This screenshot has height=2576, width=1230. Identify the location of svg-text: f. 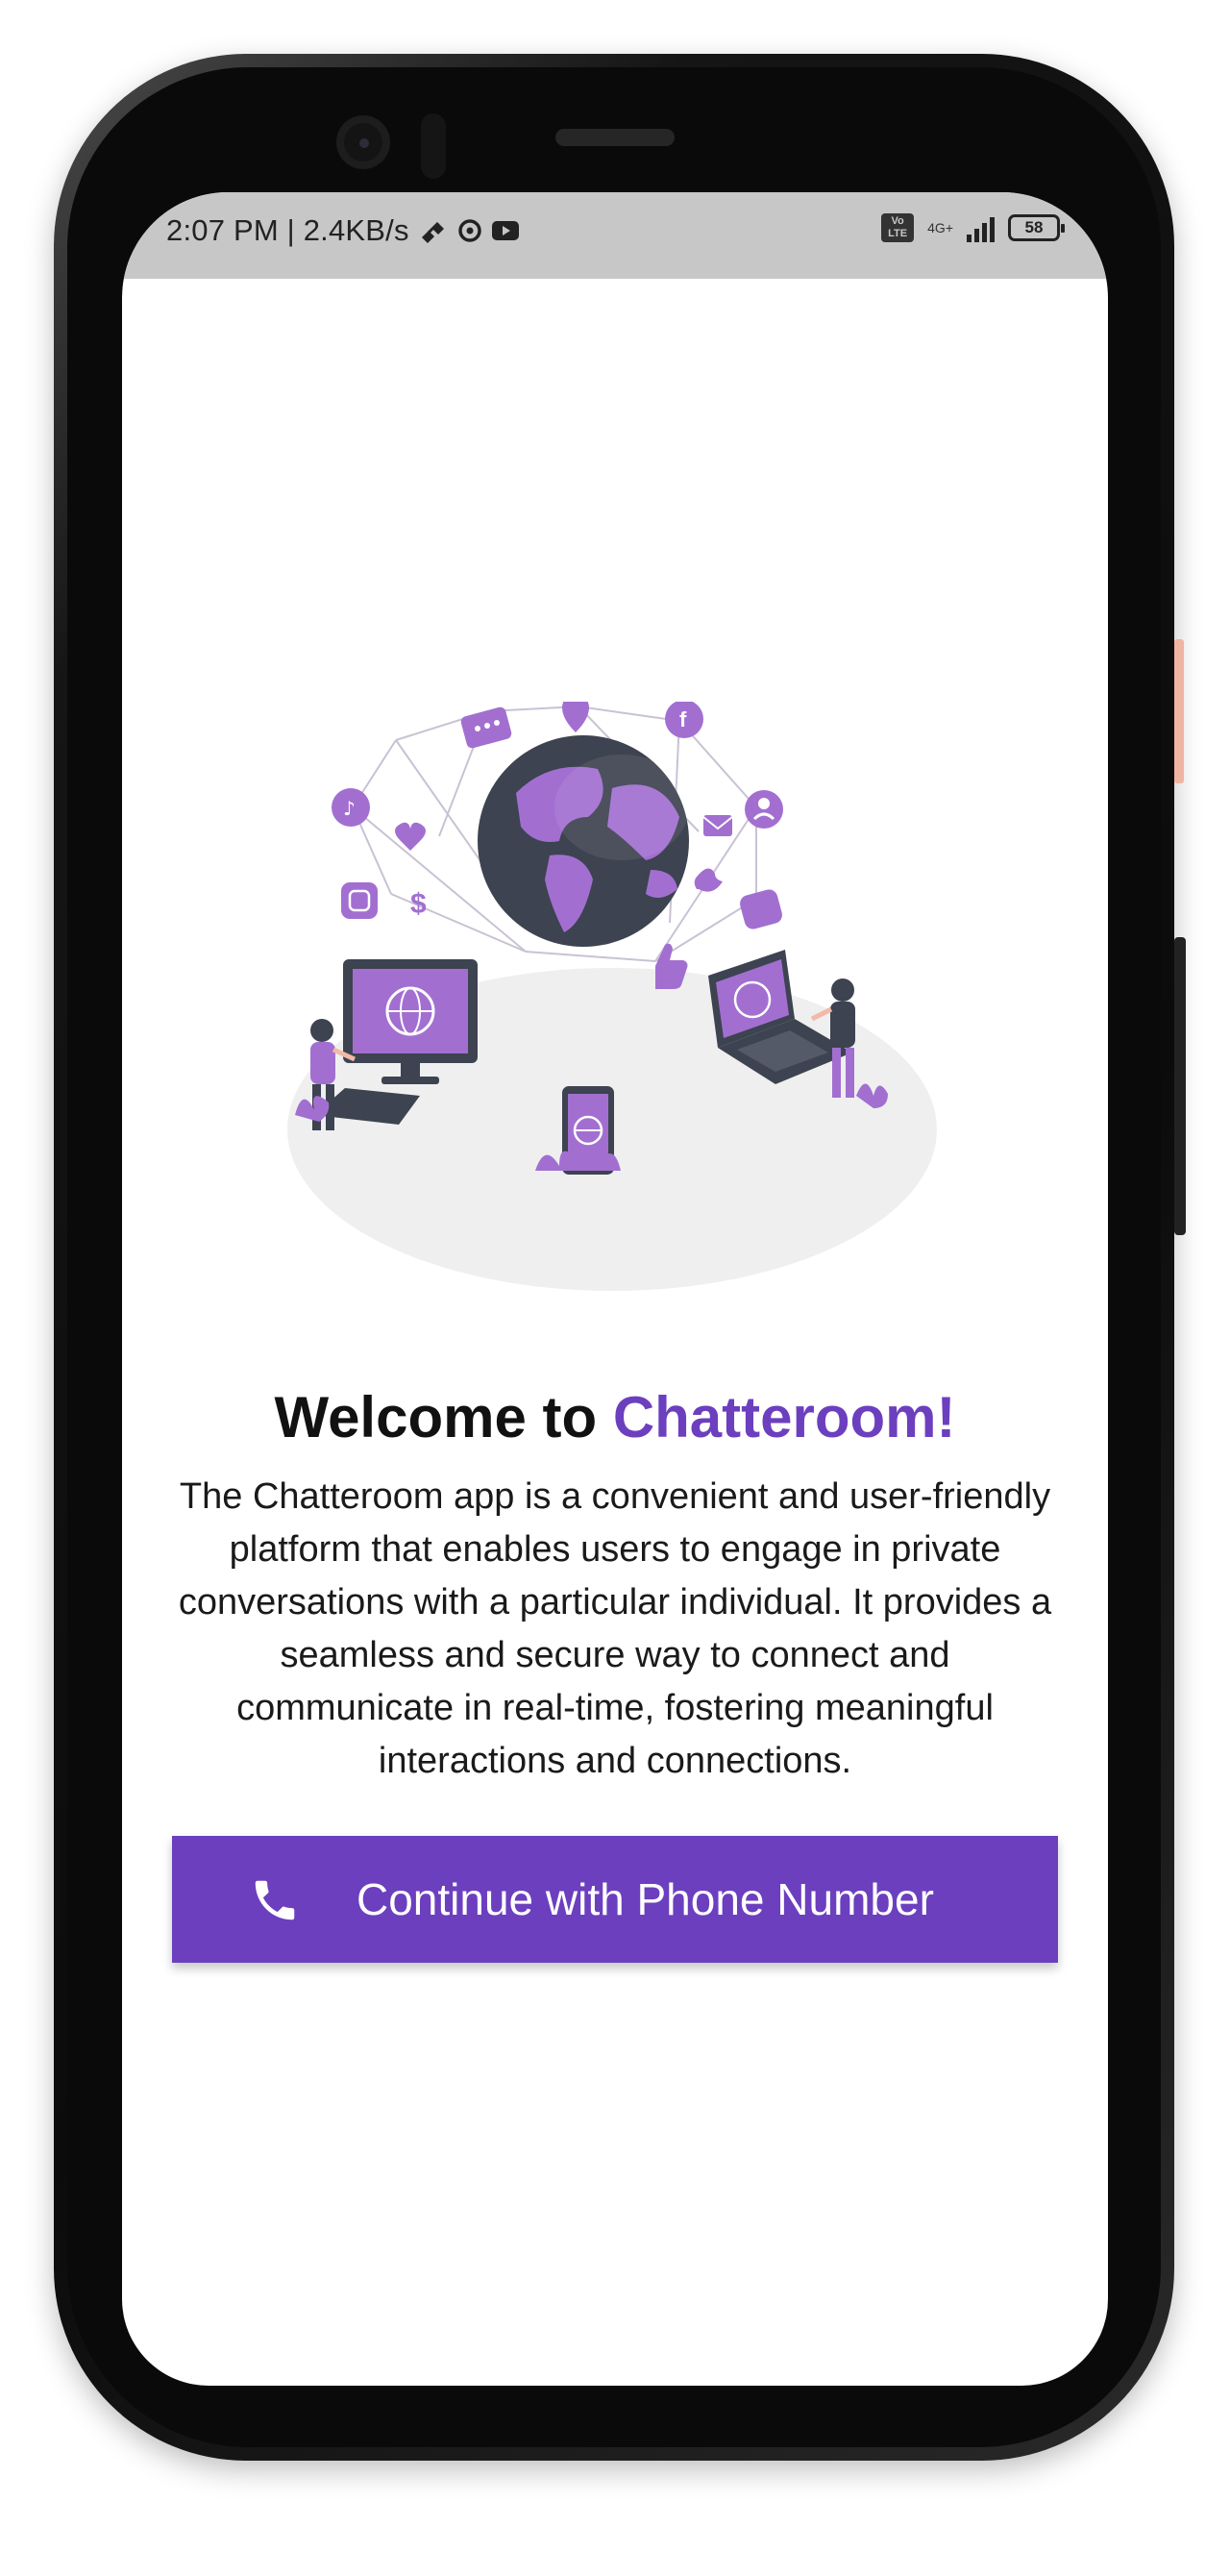
(683, 719).